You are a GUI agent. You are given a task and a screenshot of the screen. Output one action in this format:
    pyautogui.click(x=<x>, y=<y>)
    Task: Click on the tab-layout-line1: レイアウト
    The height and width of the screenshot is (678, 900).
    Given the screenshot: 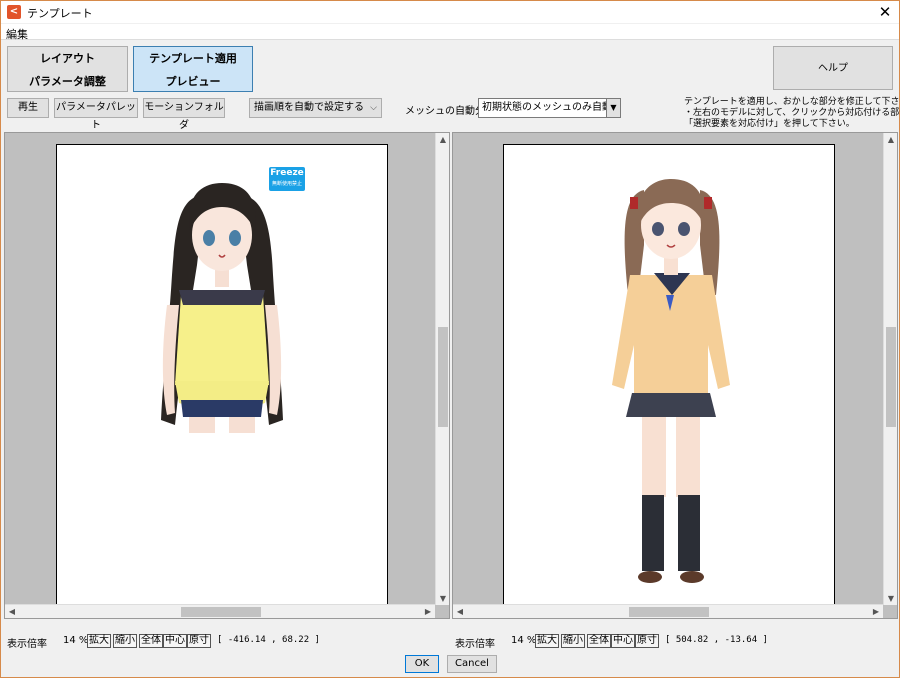 What is the action you would take?
    pyautogui.click(x=67, y=58)
    